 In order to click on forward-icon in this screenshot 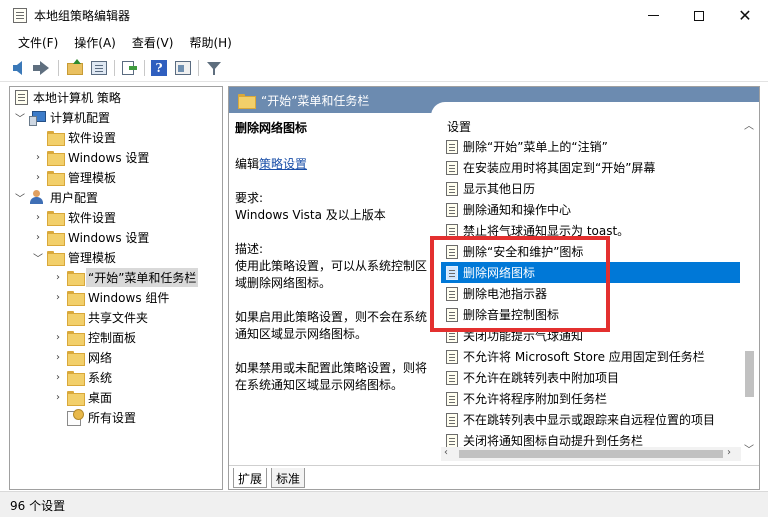, I will do `click(41, 68)`.